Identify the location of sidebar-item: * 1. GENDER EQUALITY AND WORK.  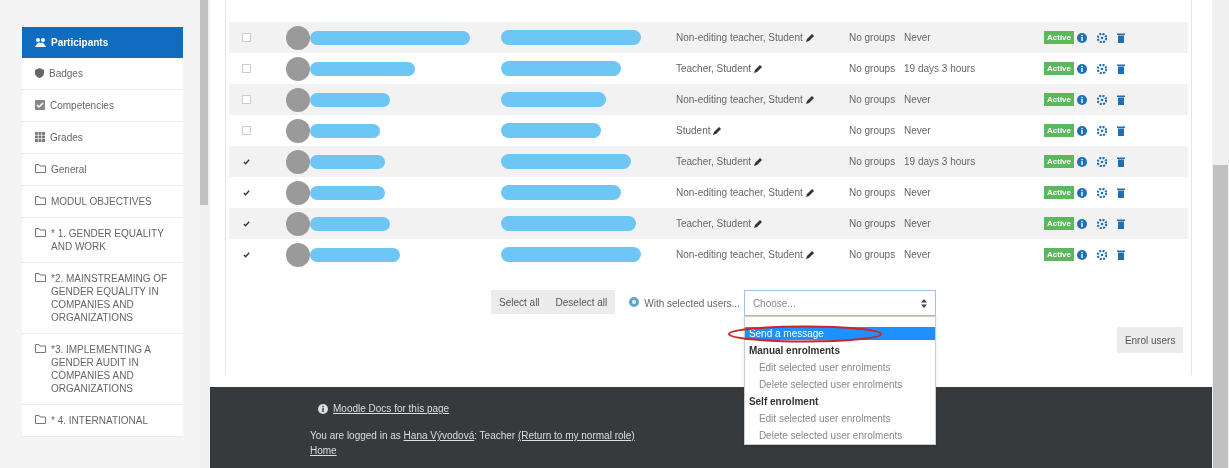
(102, 240).